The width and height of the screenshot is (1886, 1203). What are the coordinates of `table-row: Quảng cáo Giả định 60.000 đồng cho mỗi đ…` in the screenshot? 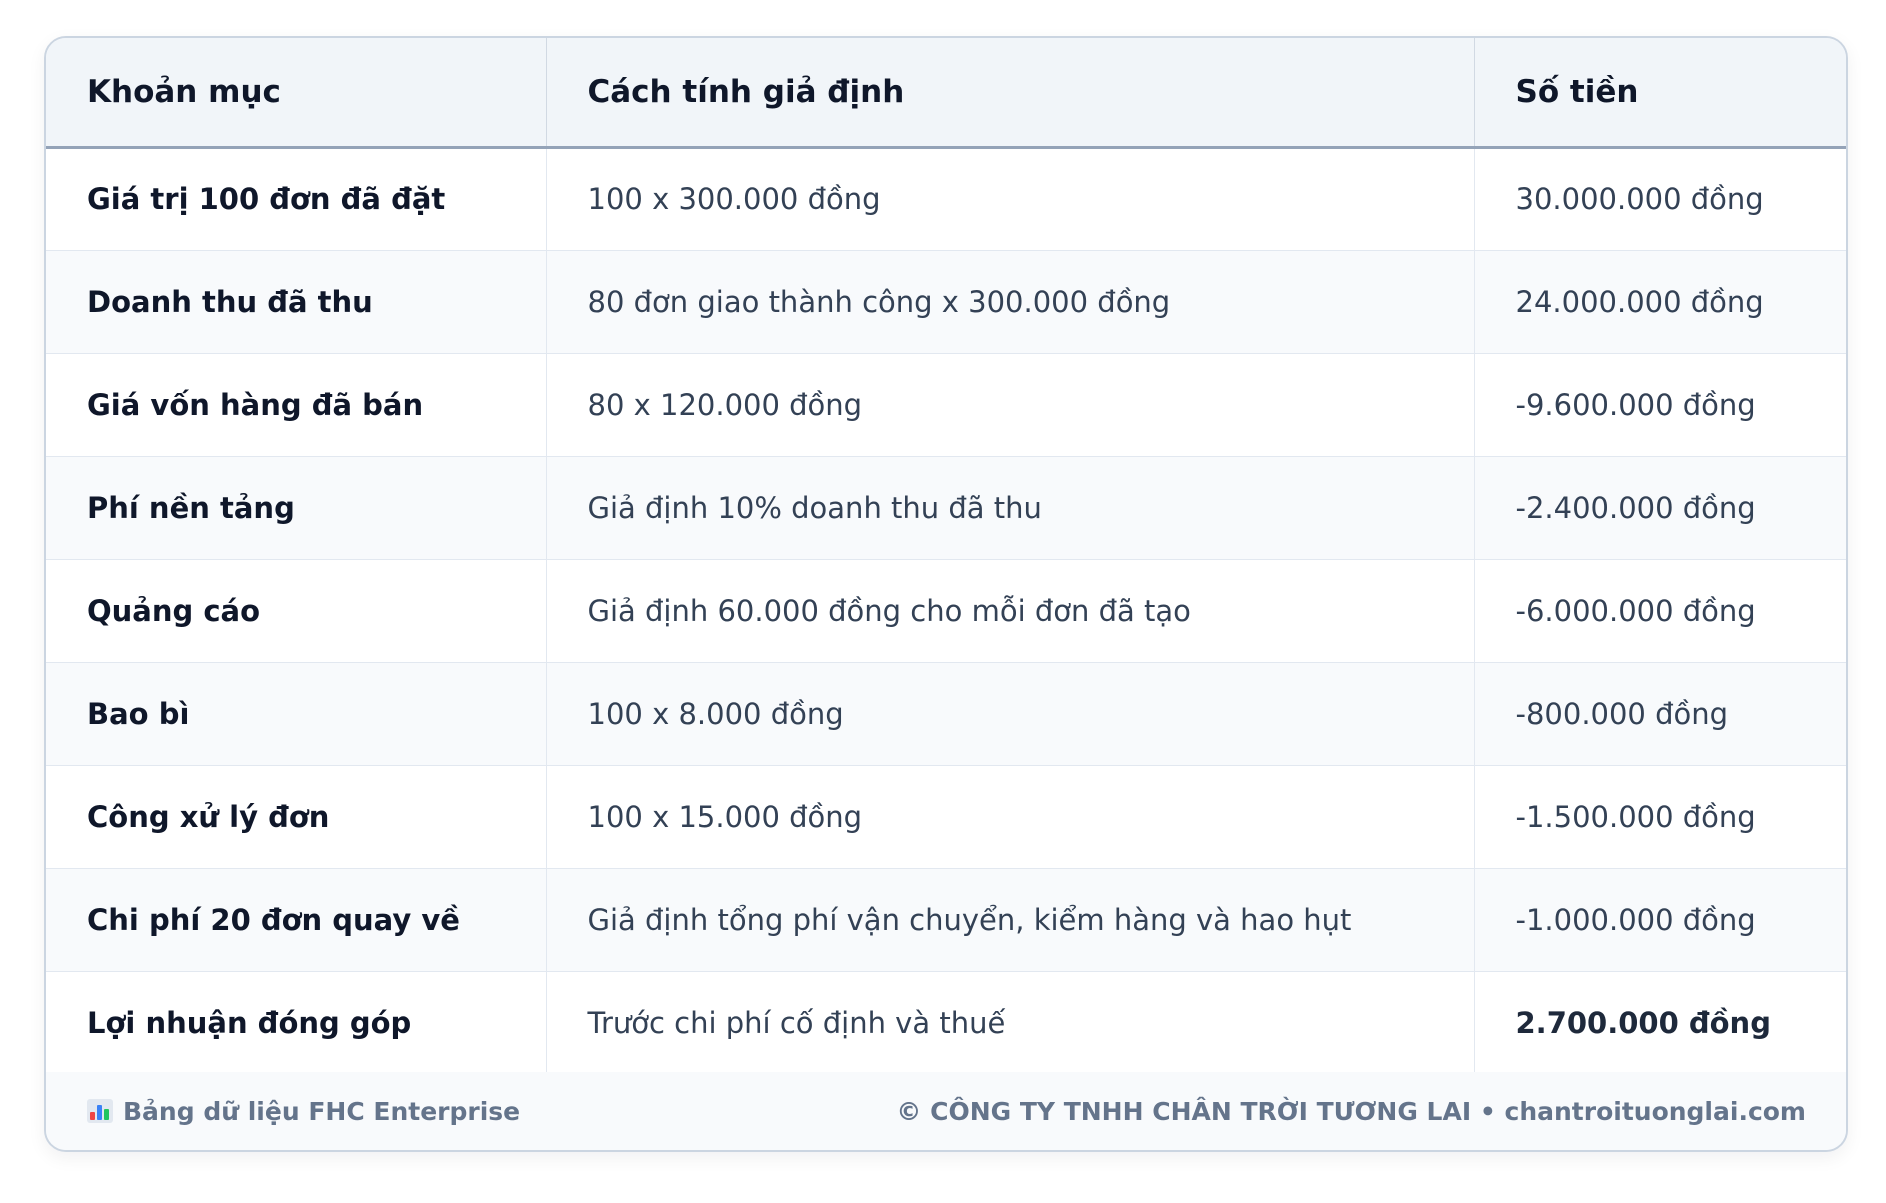 It's located at (946, 611).